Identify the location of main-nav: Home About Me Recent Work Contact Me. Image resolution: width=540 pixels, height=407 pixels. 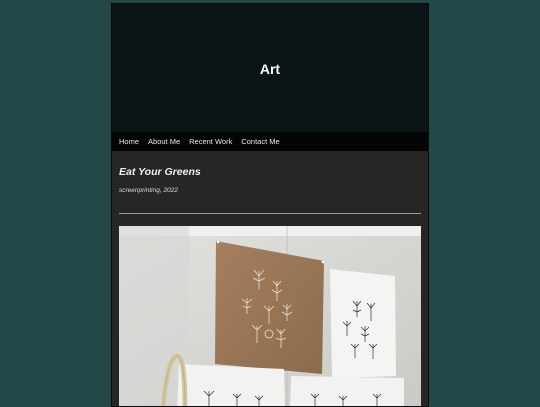
(270, 141).